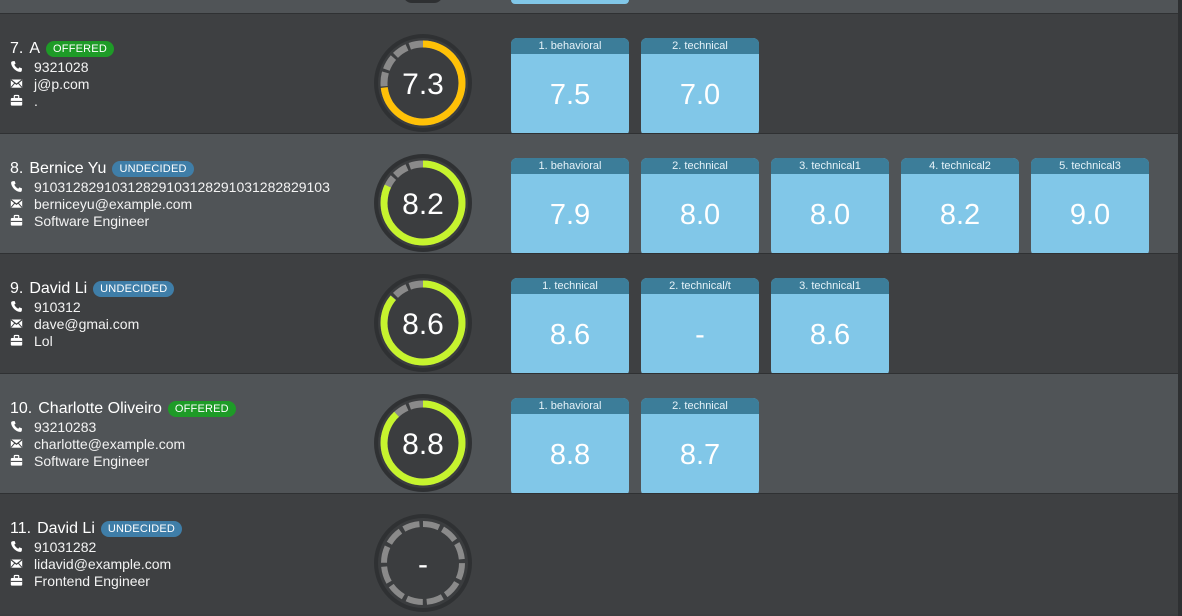 This screenshot has width=1182, height=616. I want to click on interview-score: 8.7, so click(700, 454).